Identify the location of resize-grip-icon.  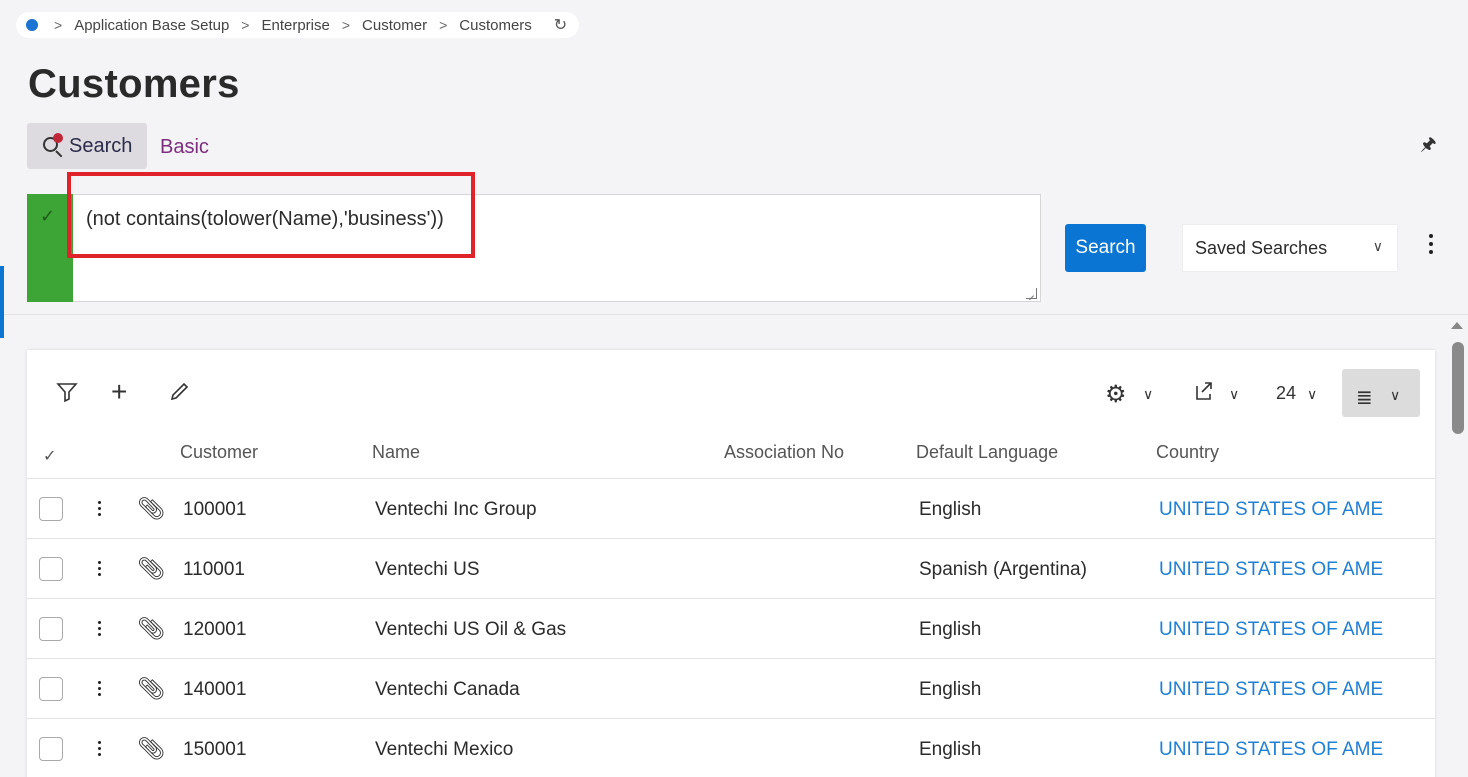
(1031, 293).